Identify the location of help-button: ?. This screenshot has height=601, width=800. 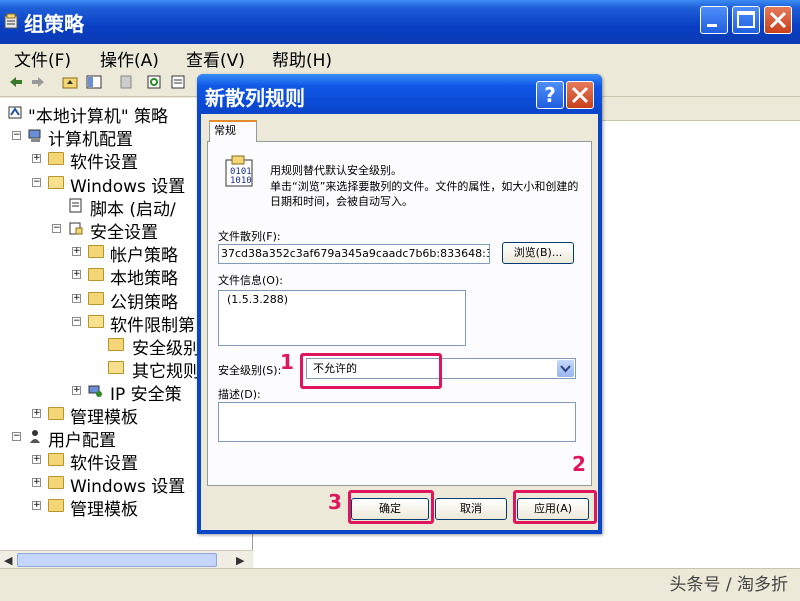
(550, 95).